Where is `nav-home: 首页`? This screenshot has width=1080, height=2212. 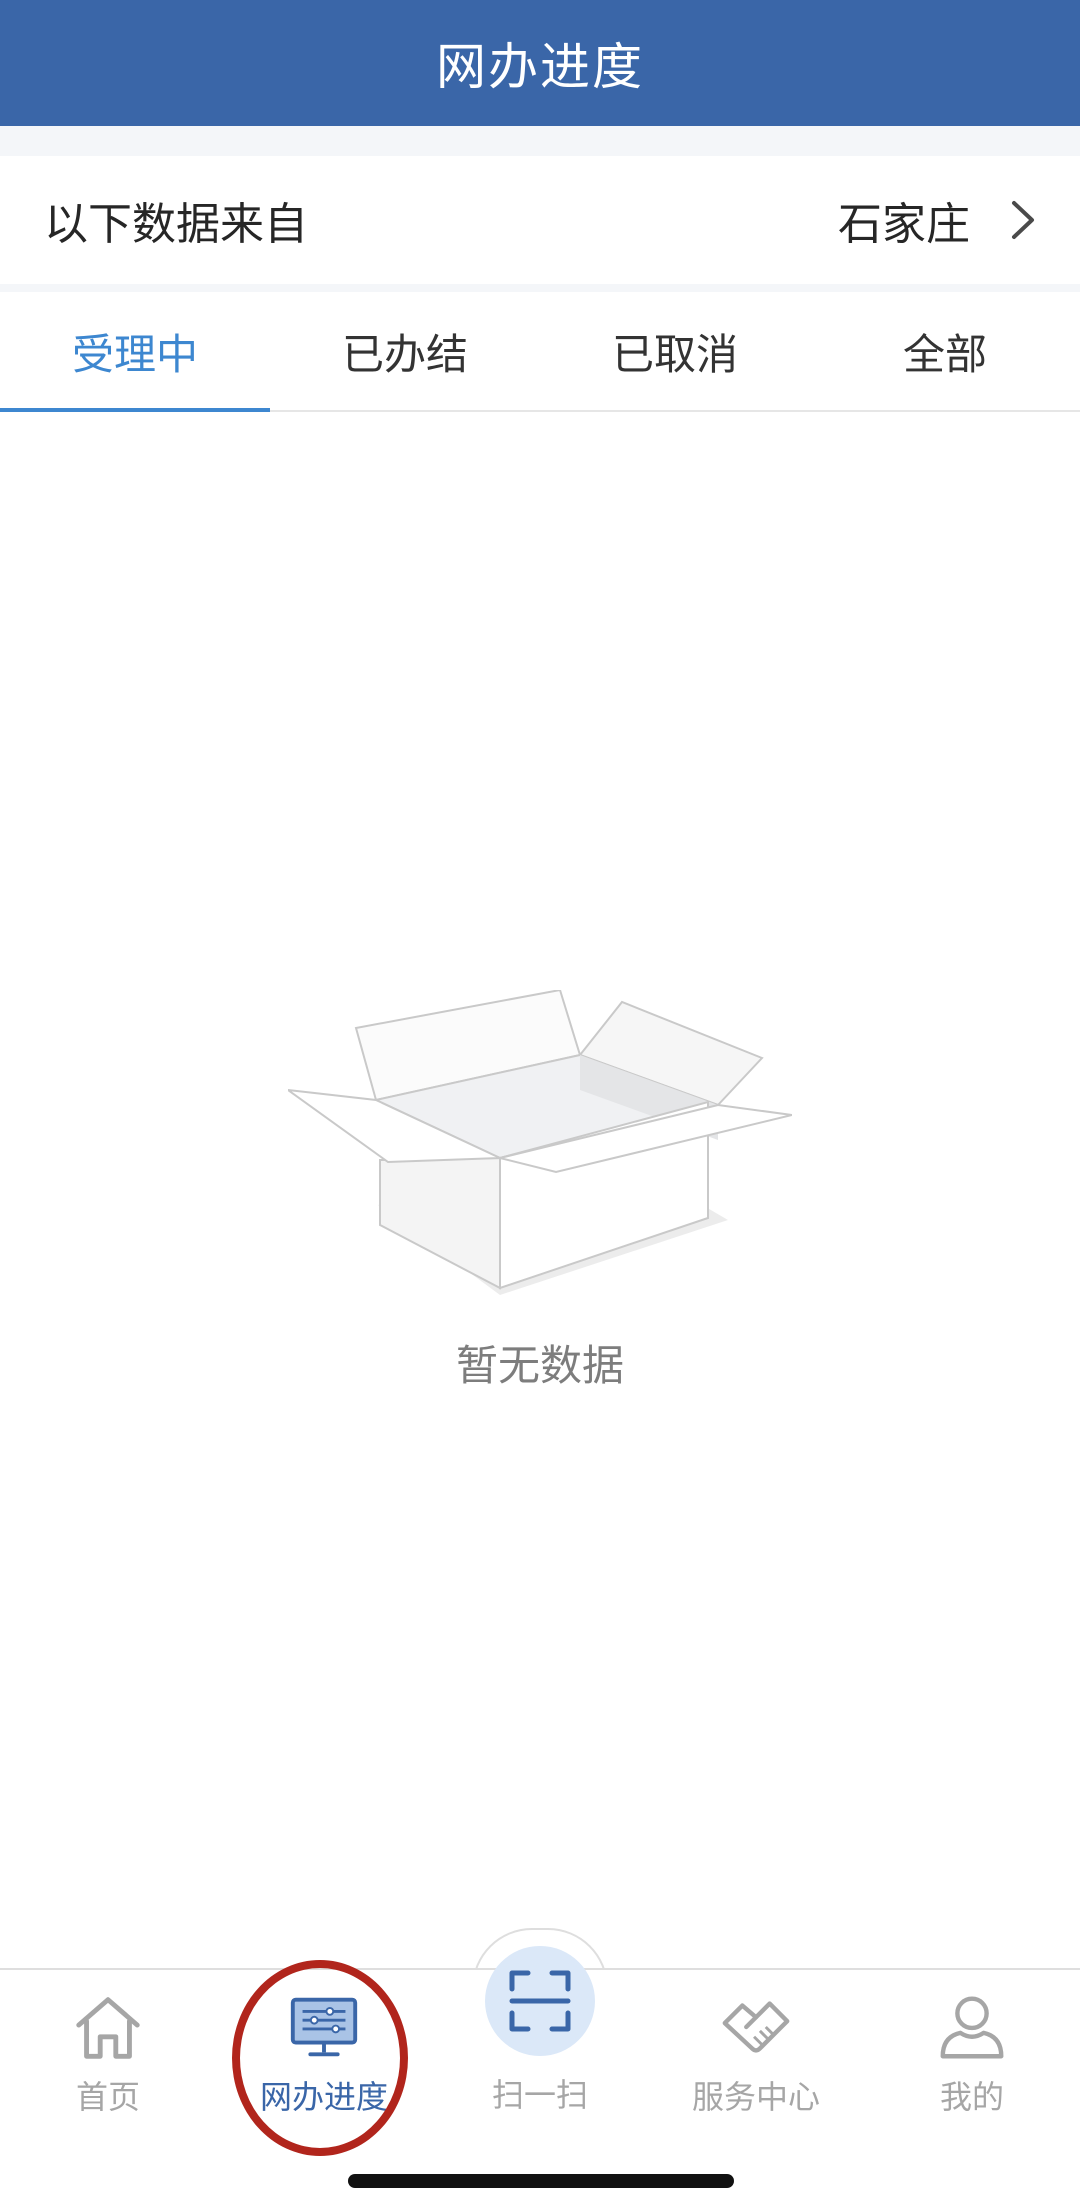
nav-home: 首页 is located at coordinates (108, 2053).